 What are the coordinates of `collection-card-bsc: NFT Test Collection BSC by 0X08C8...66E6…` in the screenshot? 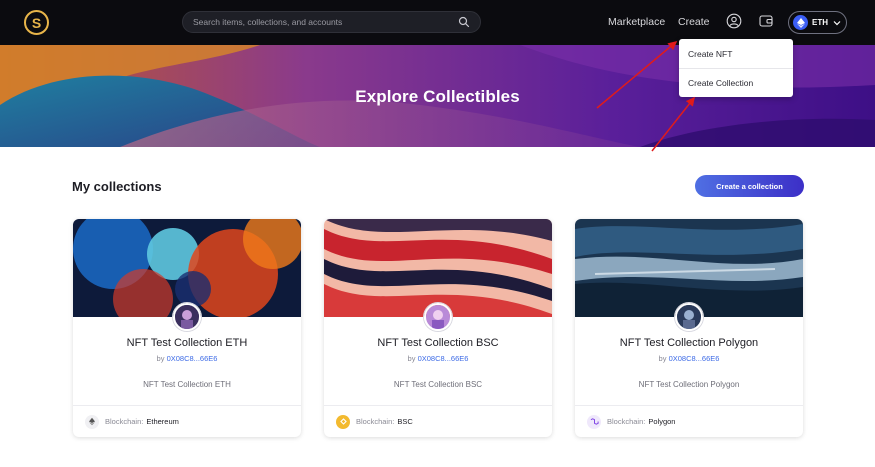 It's located at (438, 328).